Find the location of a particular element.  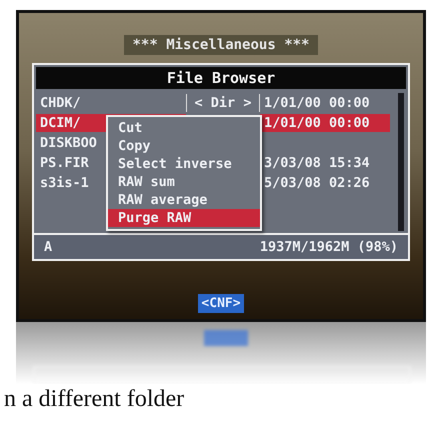

drive-label: A is located at coordinates (48, 247).